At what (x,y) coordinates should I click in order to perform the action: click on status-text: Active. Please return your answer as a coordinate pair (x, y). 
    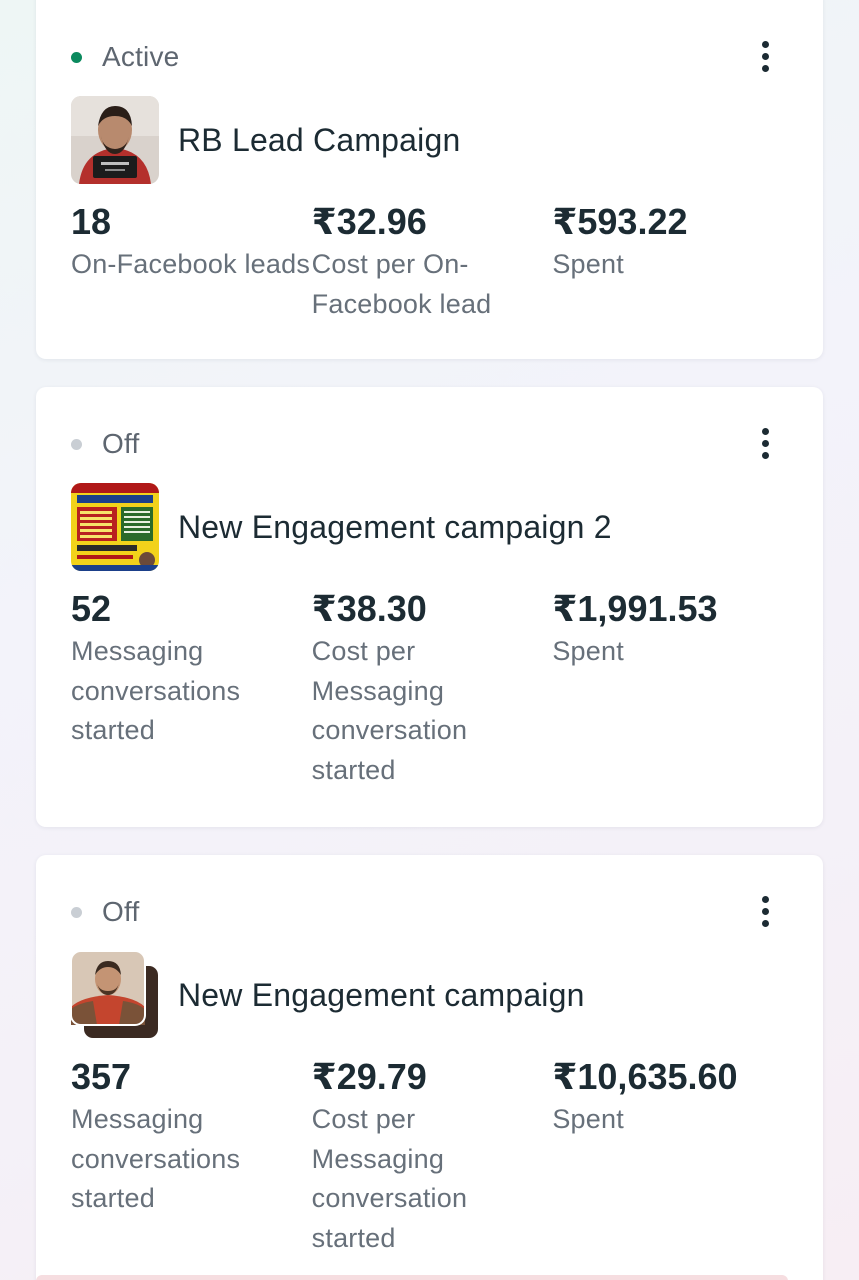
    Looking at the image, I should click on (141, 56).